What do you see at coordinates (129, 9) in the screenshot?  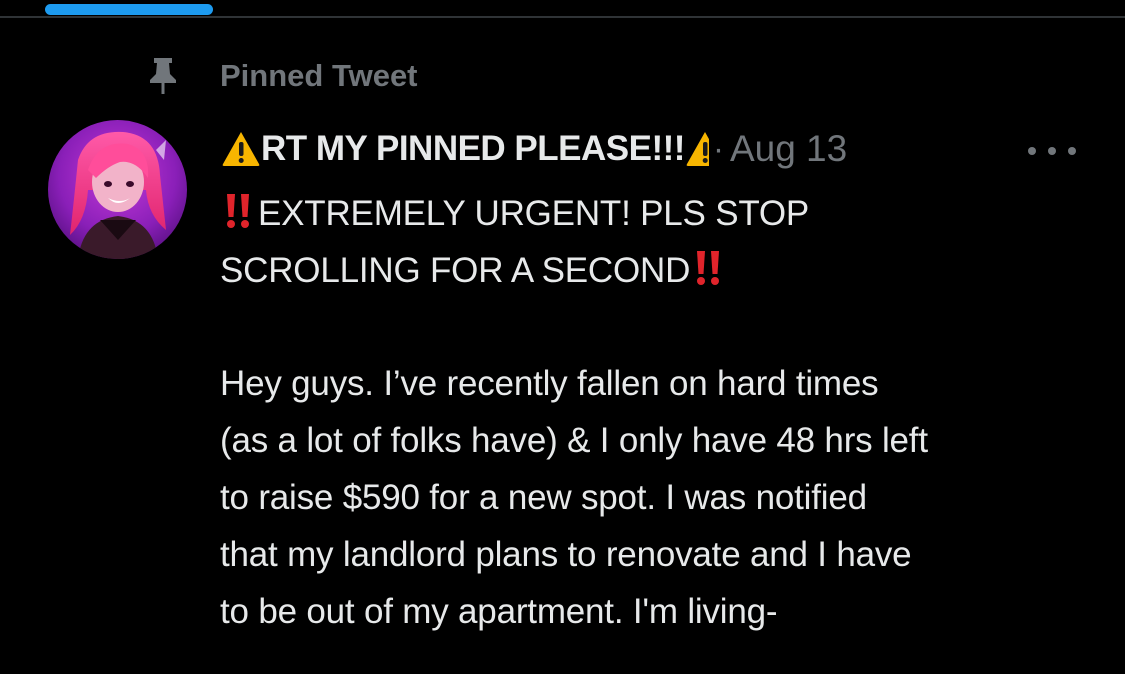 I see `scroll-indicator` at bounding box center [129, 9].